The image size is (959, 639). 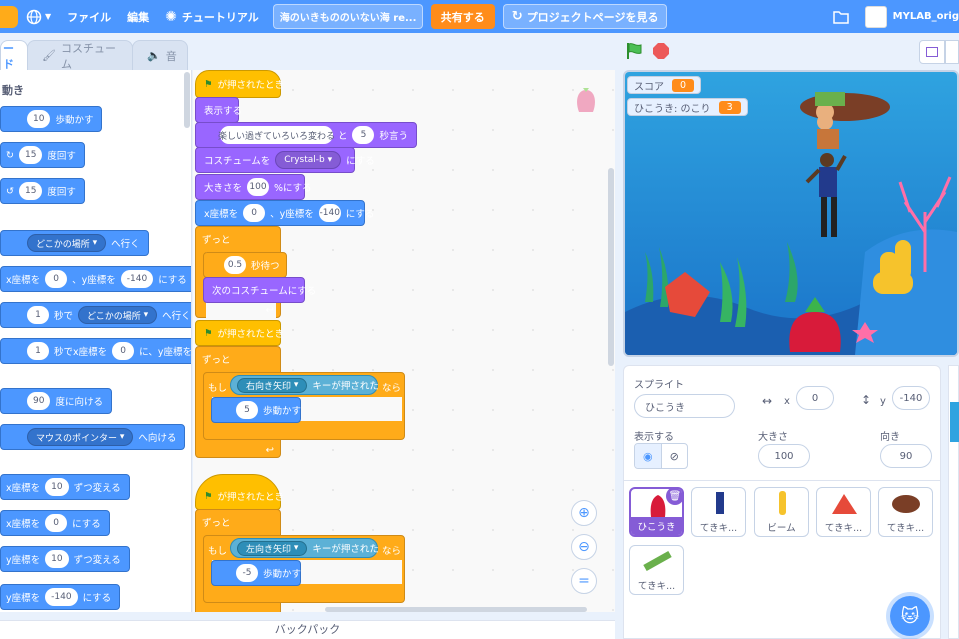 I want to click on move-steps-block: -5 歩動かす, so click(x=256, y=573).